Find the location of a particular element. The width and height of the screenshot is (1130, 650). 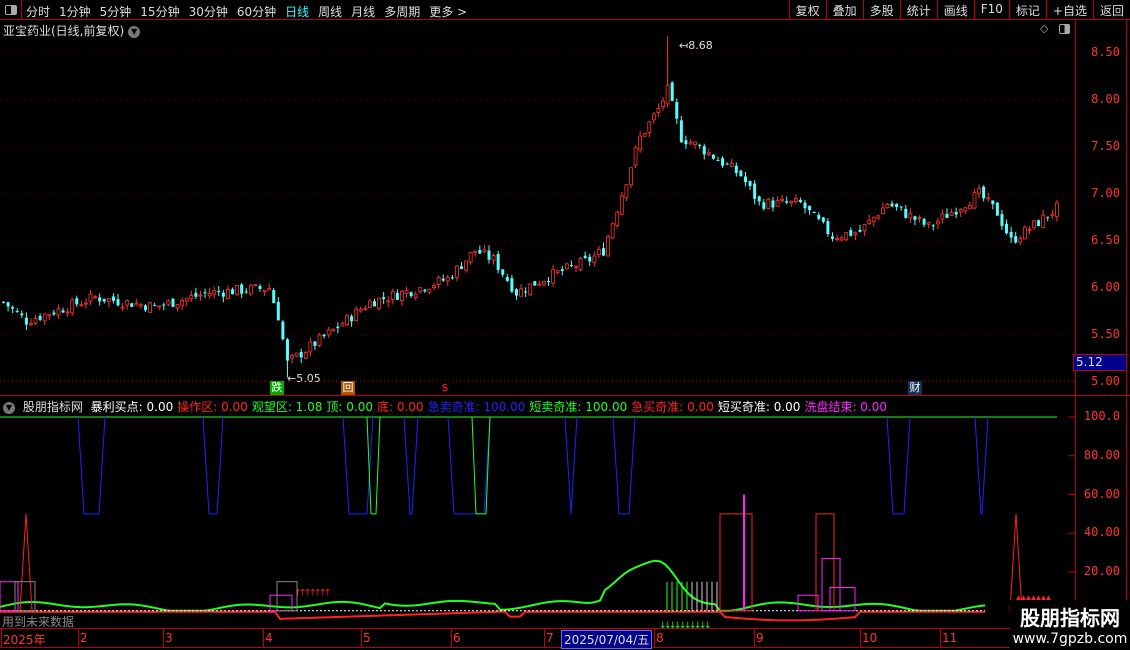

price-tick-label: 8.50 is located at coordinates (1105, 52).